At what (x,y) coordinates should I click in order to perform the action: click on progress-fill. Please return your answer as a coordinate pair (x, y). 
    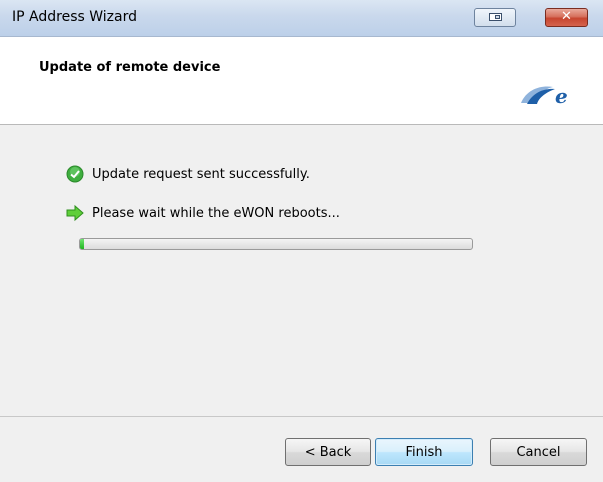
    Looking at the image, I should click on (82, 244).